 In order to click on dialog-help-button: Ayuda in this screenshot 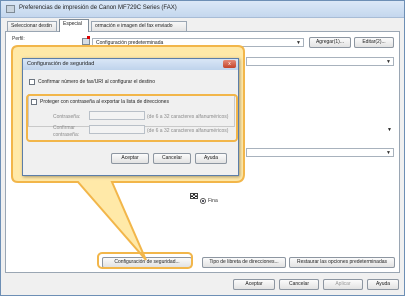, I will do `click(211, 158)`.